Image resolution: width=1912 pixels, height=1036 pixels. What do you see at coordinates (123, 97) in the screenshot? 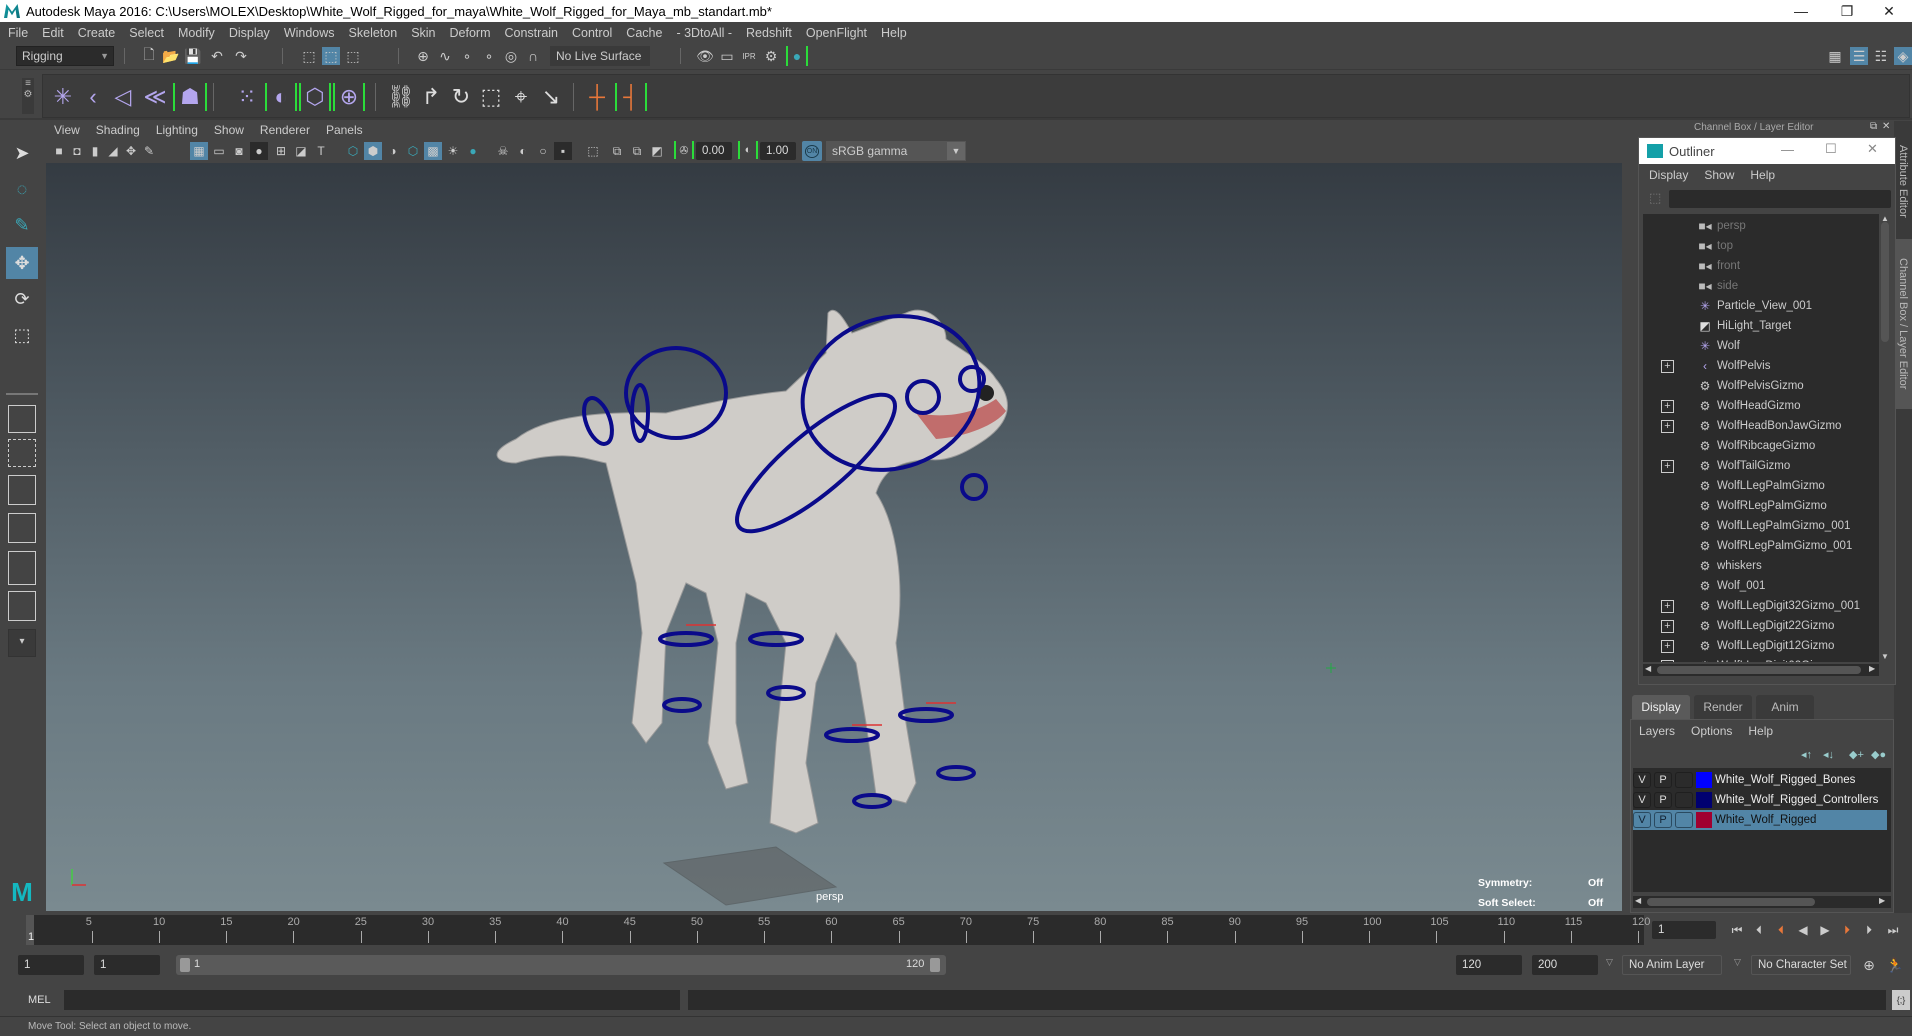
I see `ik-spline-icon: ◁` at bounding box center [123, 97].